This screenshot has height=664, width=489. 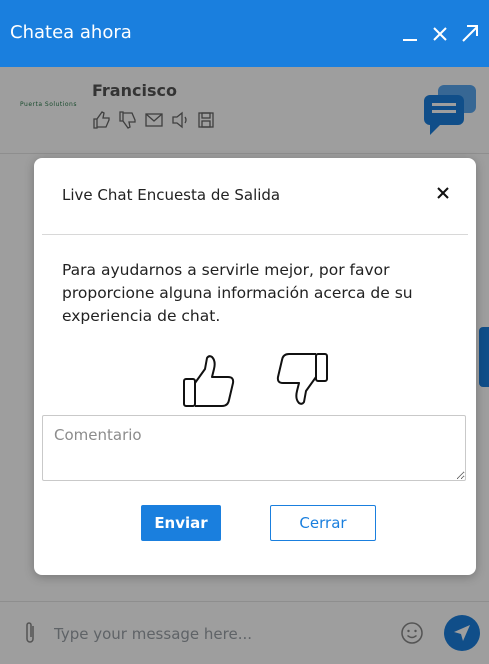 I want to click on close-chat-button, so click(x=440, y=33).